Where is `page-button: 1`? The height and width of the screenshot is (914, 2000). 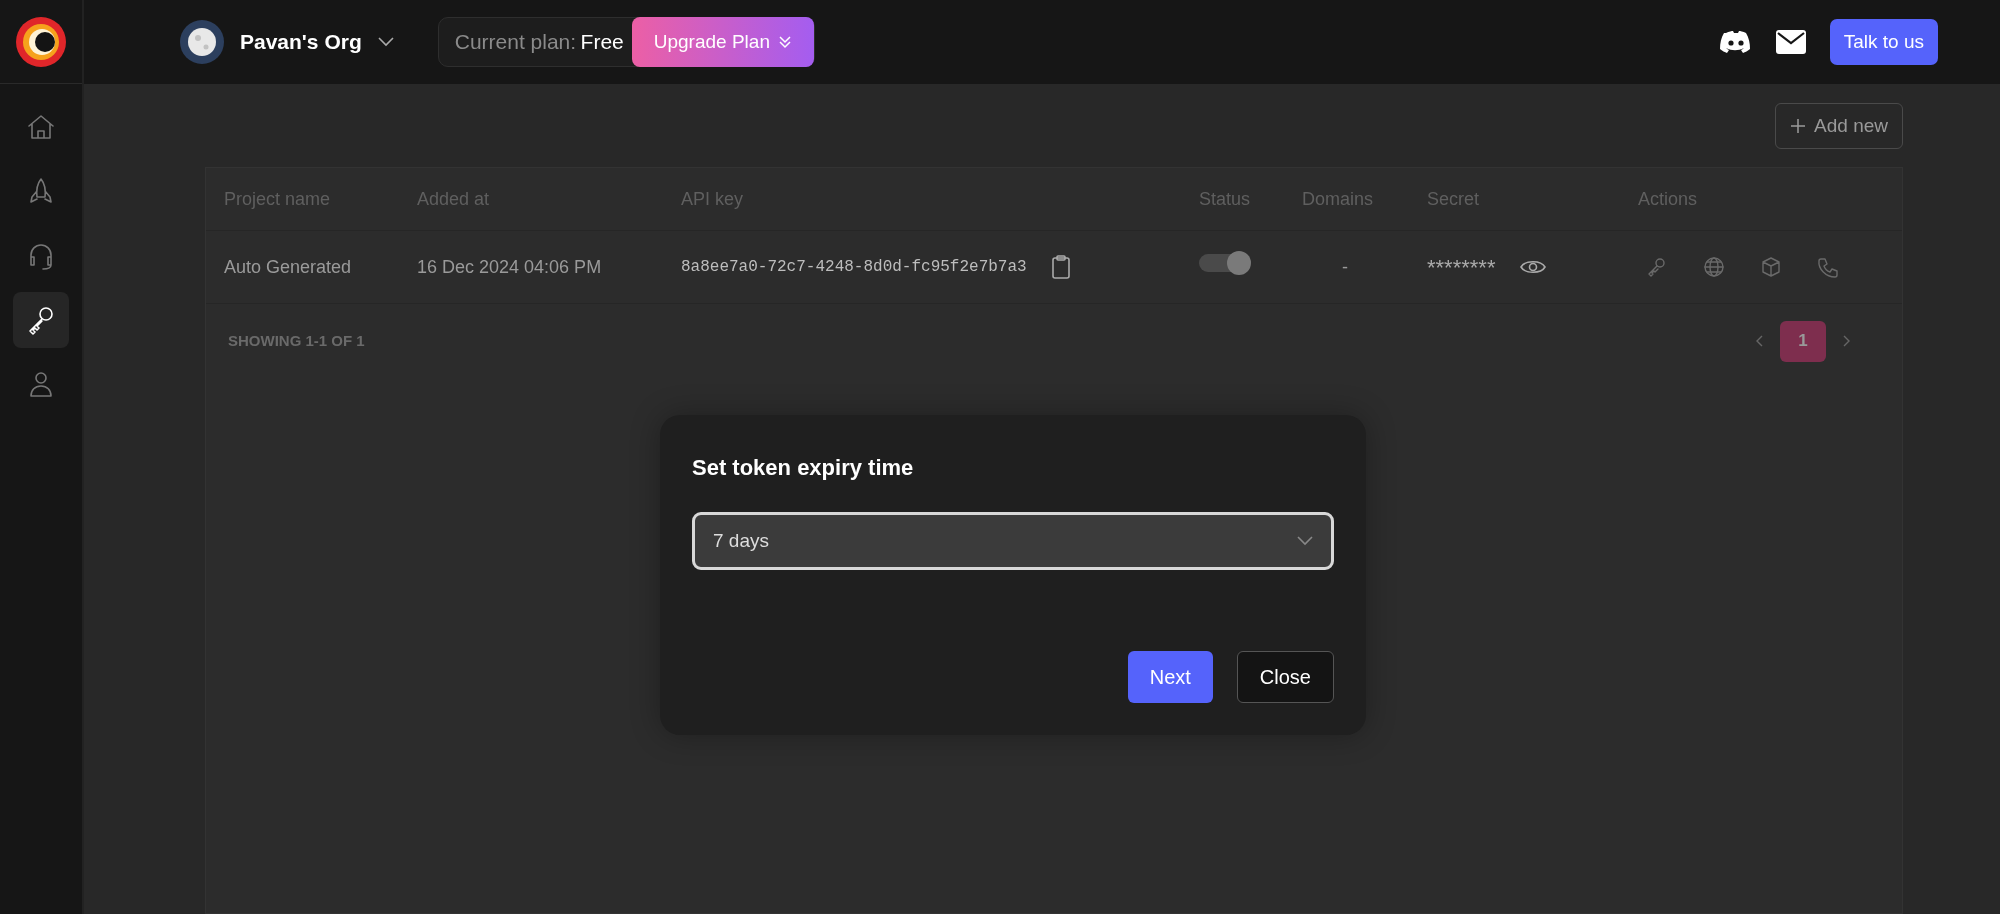 page-button: 1 is located at coordinates (1803, 341).